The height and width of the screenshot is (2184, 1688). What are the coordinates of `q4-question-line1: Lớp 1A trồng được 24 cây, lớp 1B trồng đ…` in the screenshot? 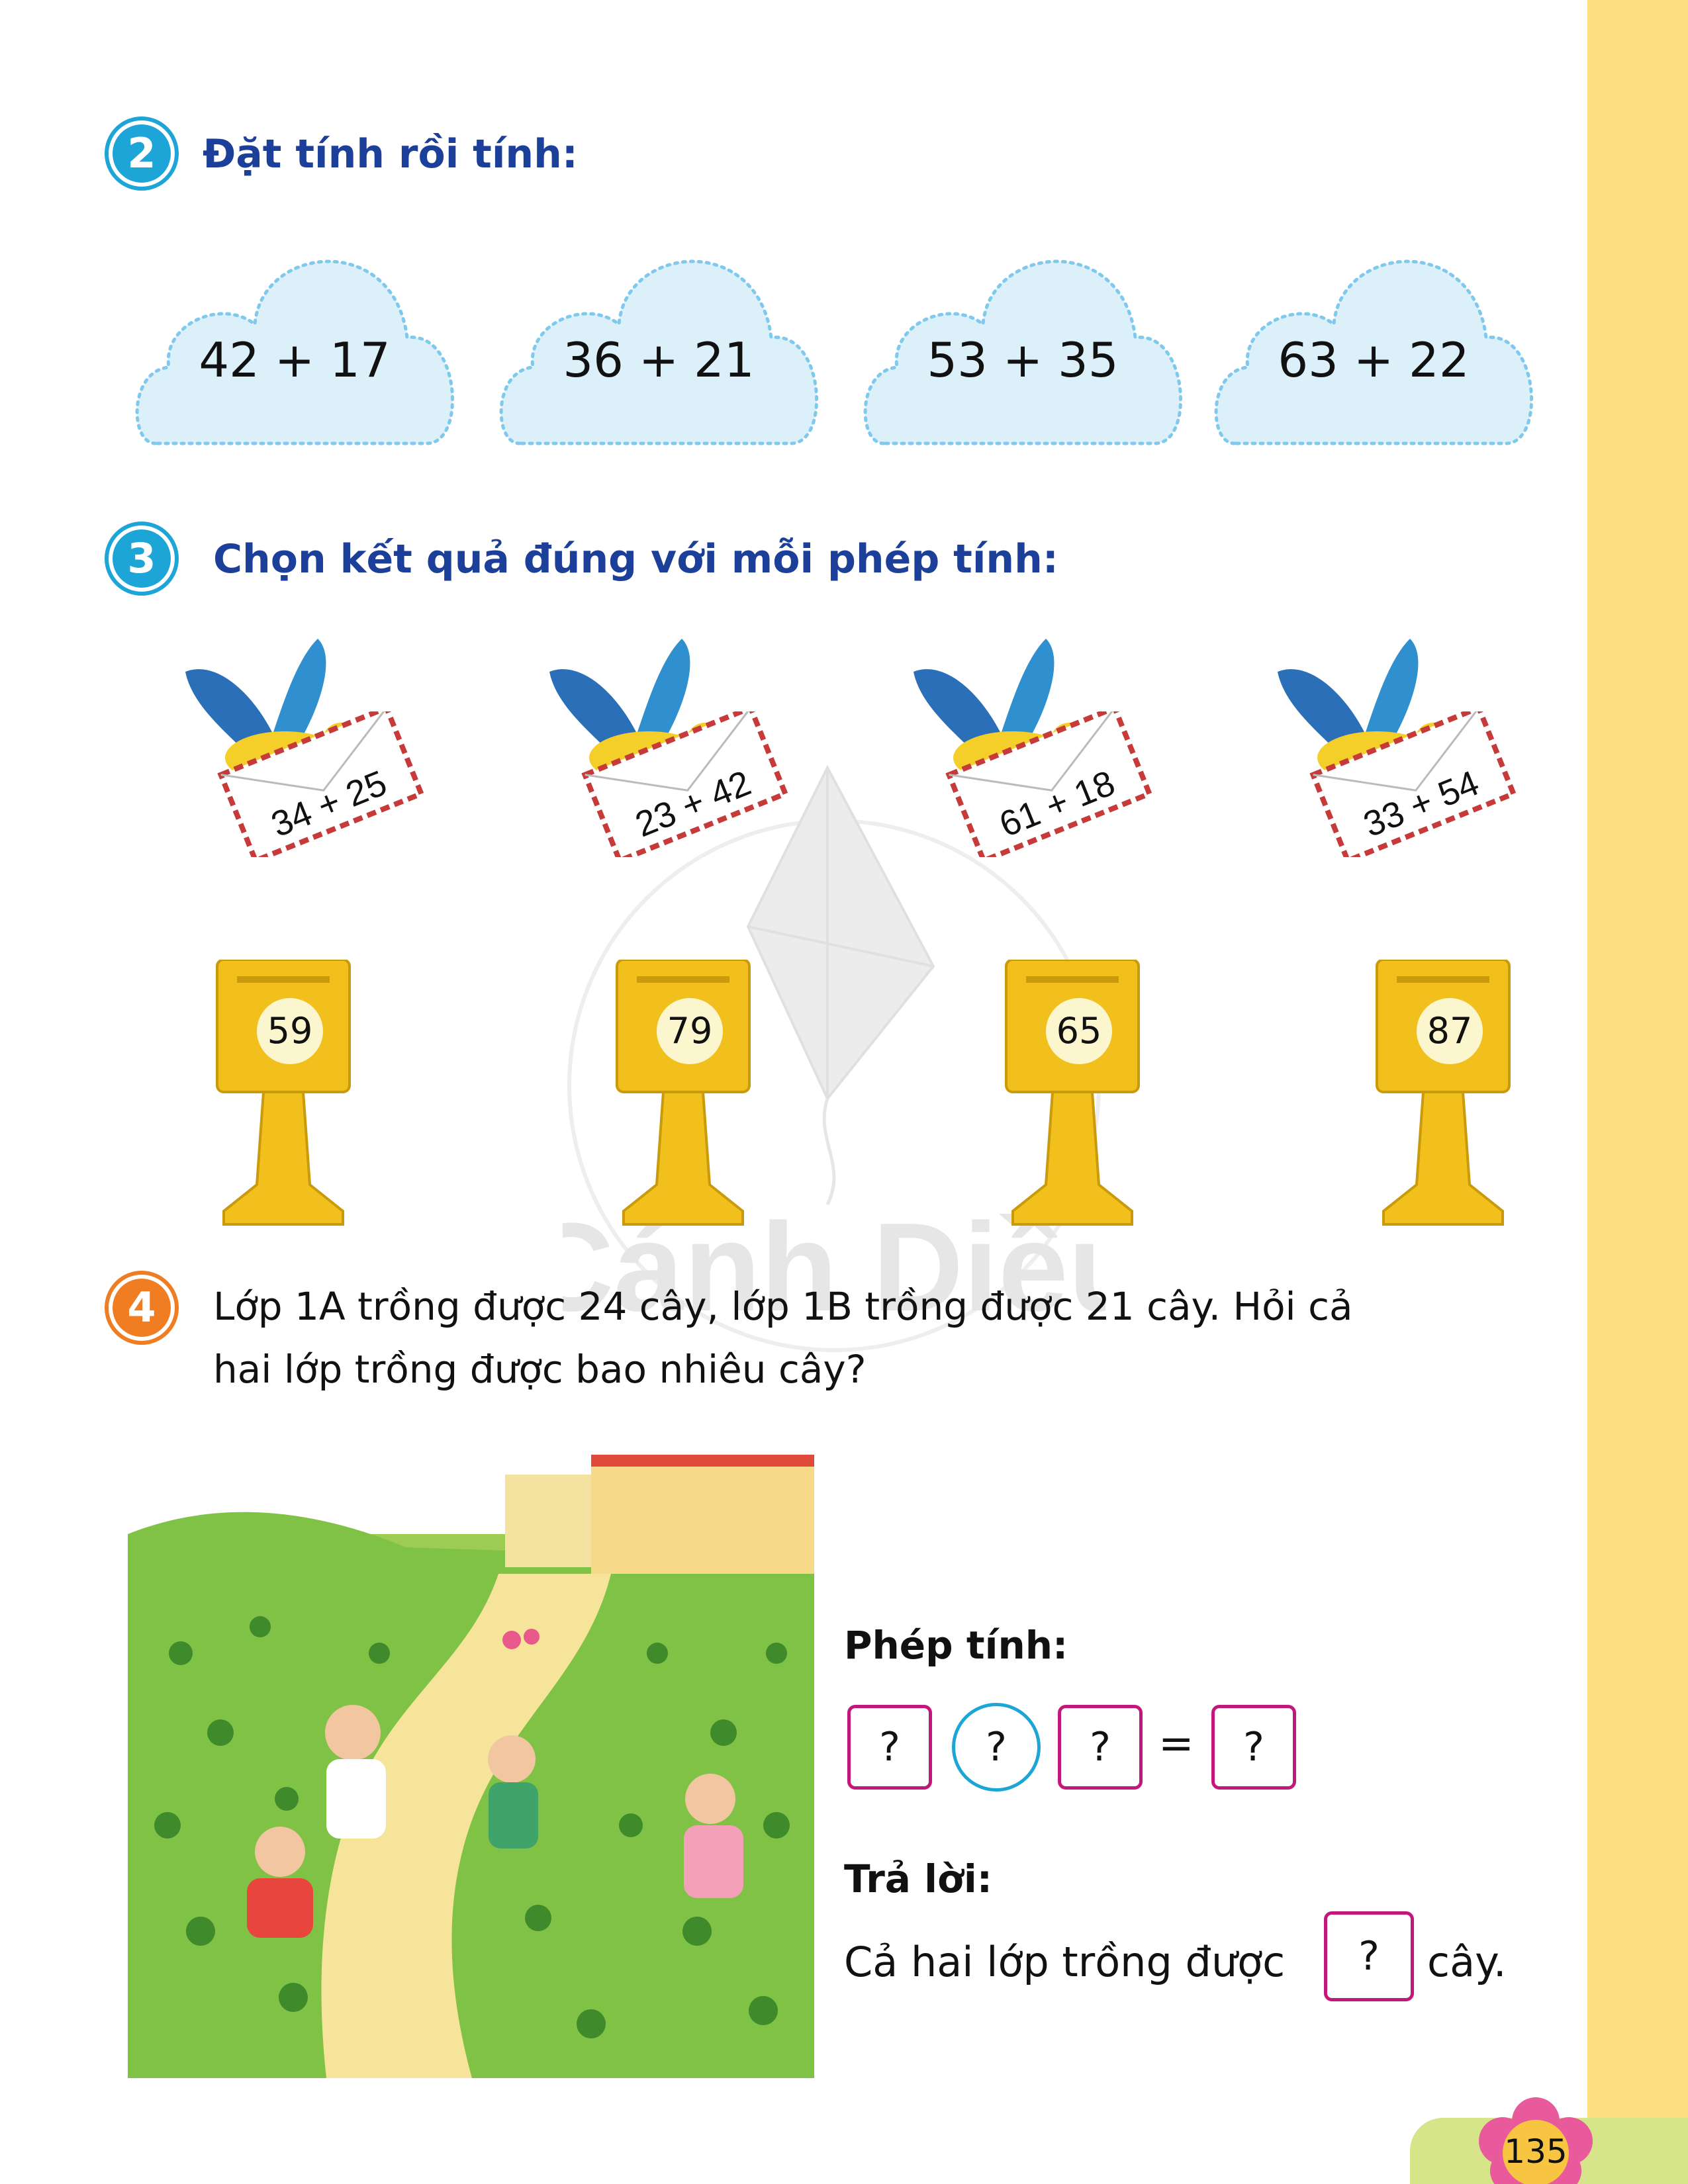 It's located at (783, 1306).